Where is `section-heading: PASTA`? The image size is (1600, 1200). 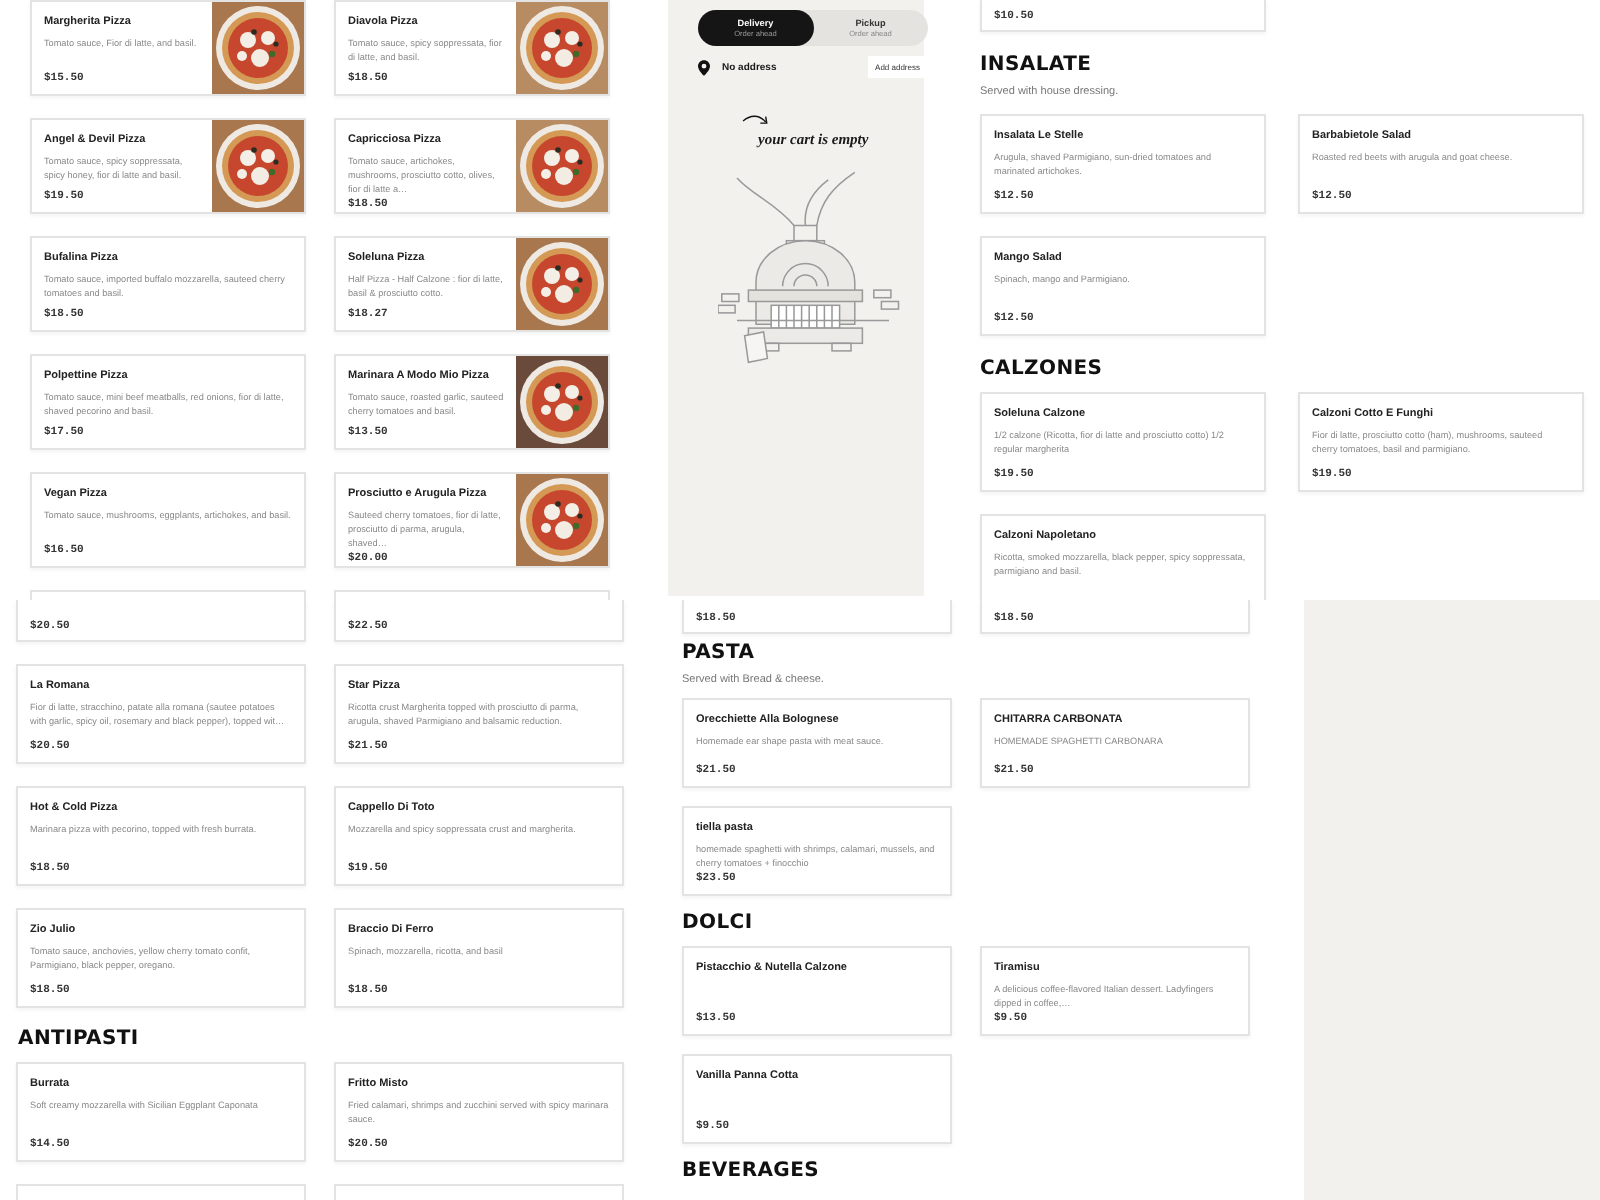
section-heading: PASTA is located at coordinates (719, 653).